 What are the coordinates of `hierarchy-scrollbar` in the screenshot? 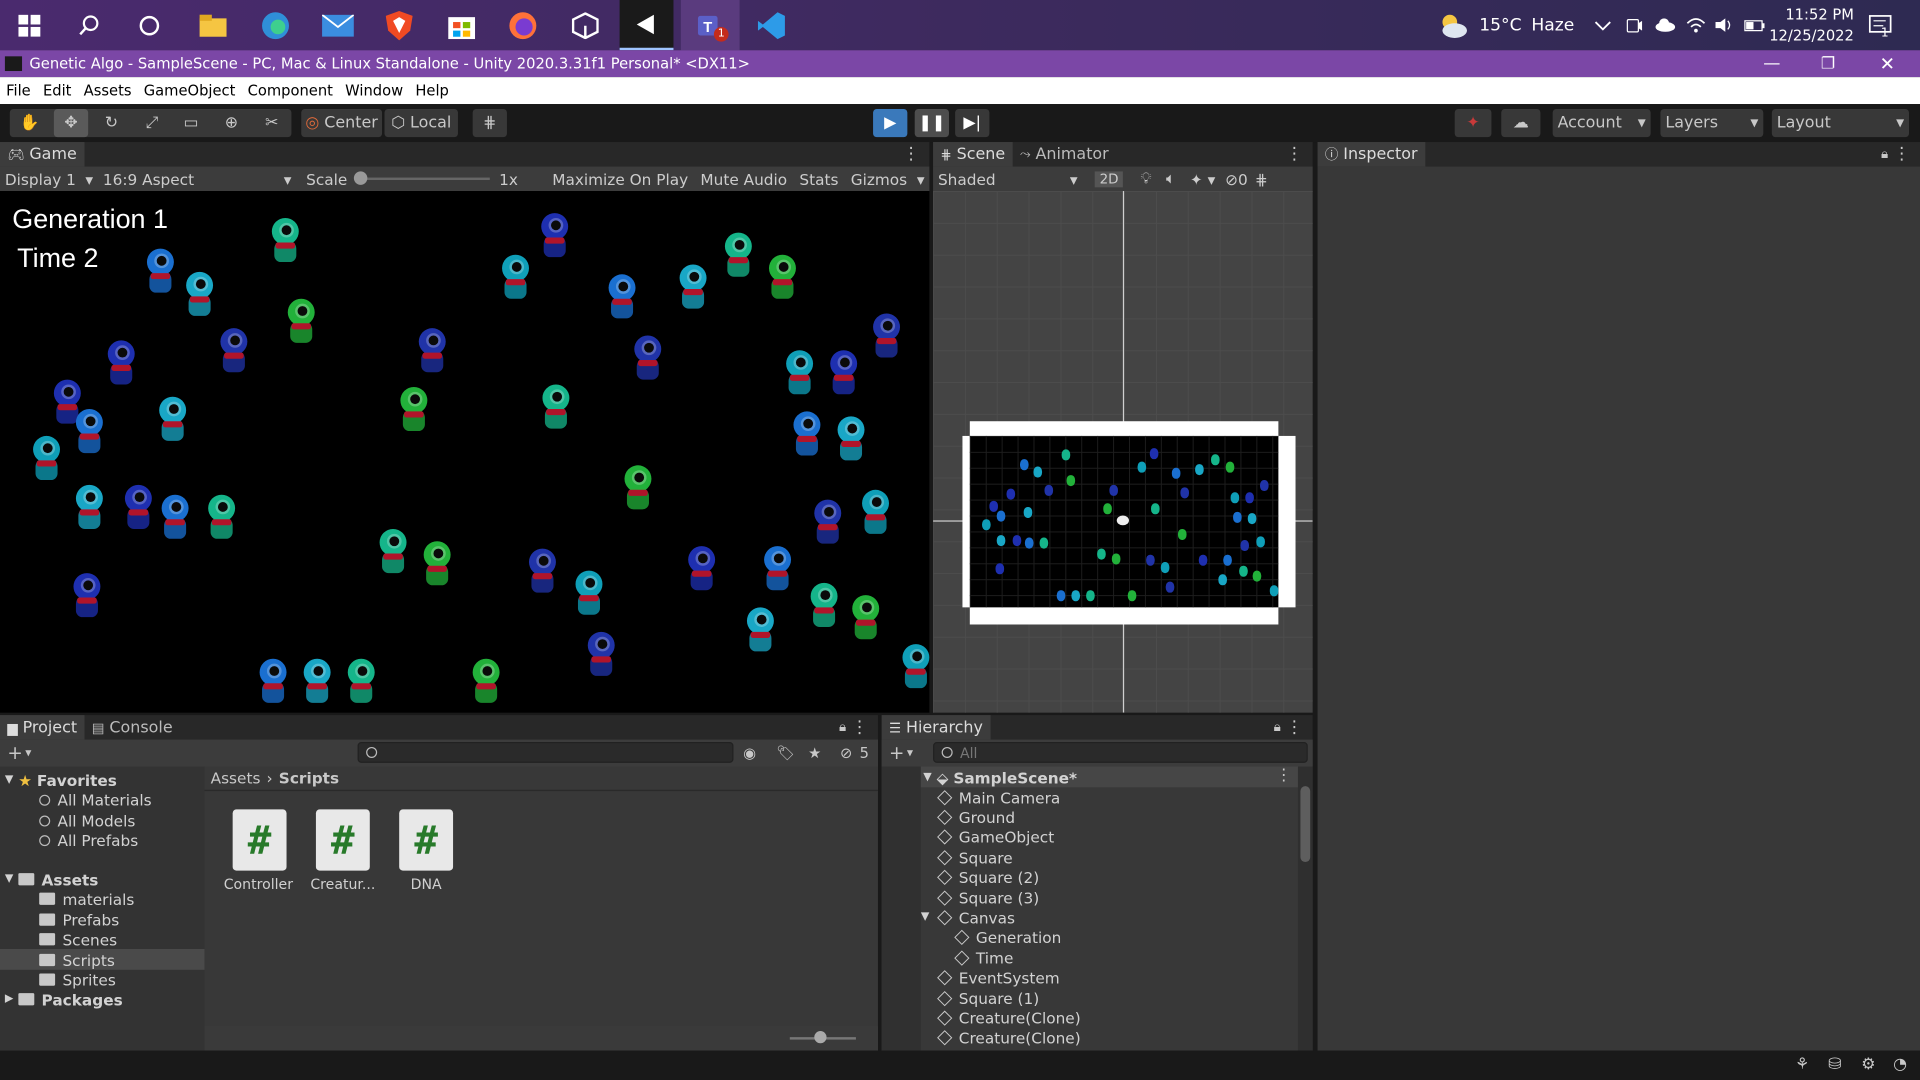 It's located at (1305, 908).